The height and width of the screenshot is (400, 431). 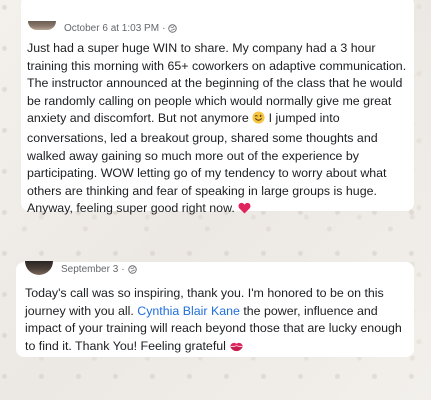 What do you see at coordinates (111, 28) in the screenshot?
I see `post-timestamp: October 6 at 1:03 PM` at bounding box center [111, 28].